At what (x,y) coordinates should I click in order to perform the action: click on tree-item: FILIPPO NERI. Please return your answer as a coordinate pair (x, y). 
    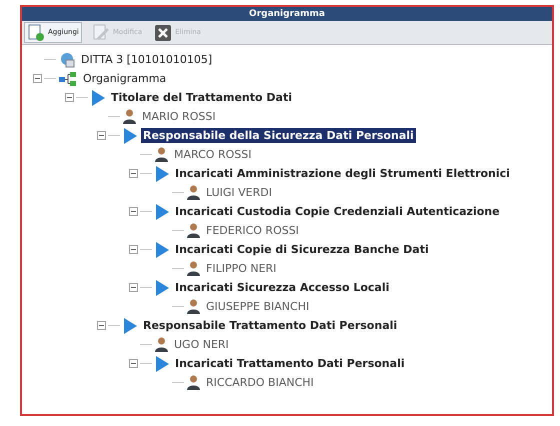
    Looking at the image, I should click on (241, 268).